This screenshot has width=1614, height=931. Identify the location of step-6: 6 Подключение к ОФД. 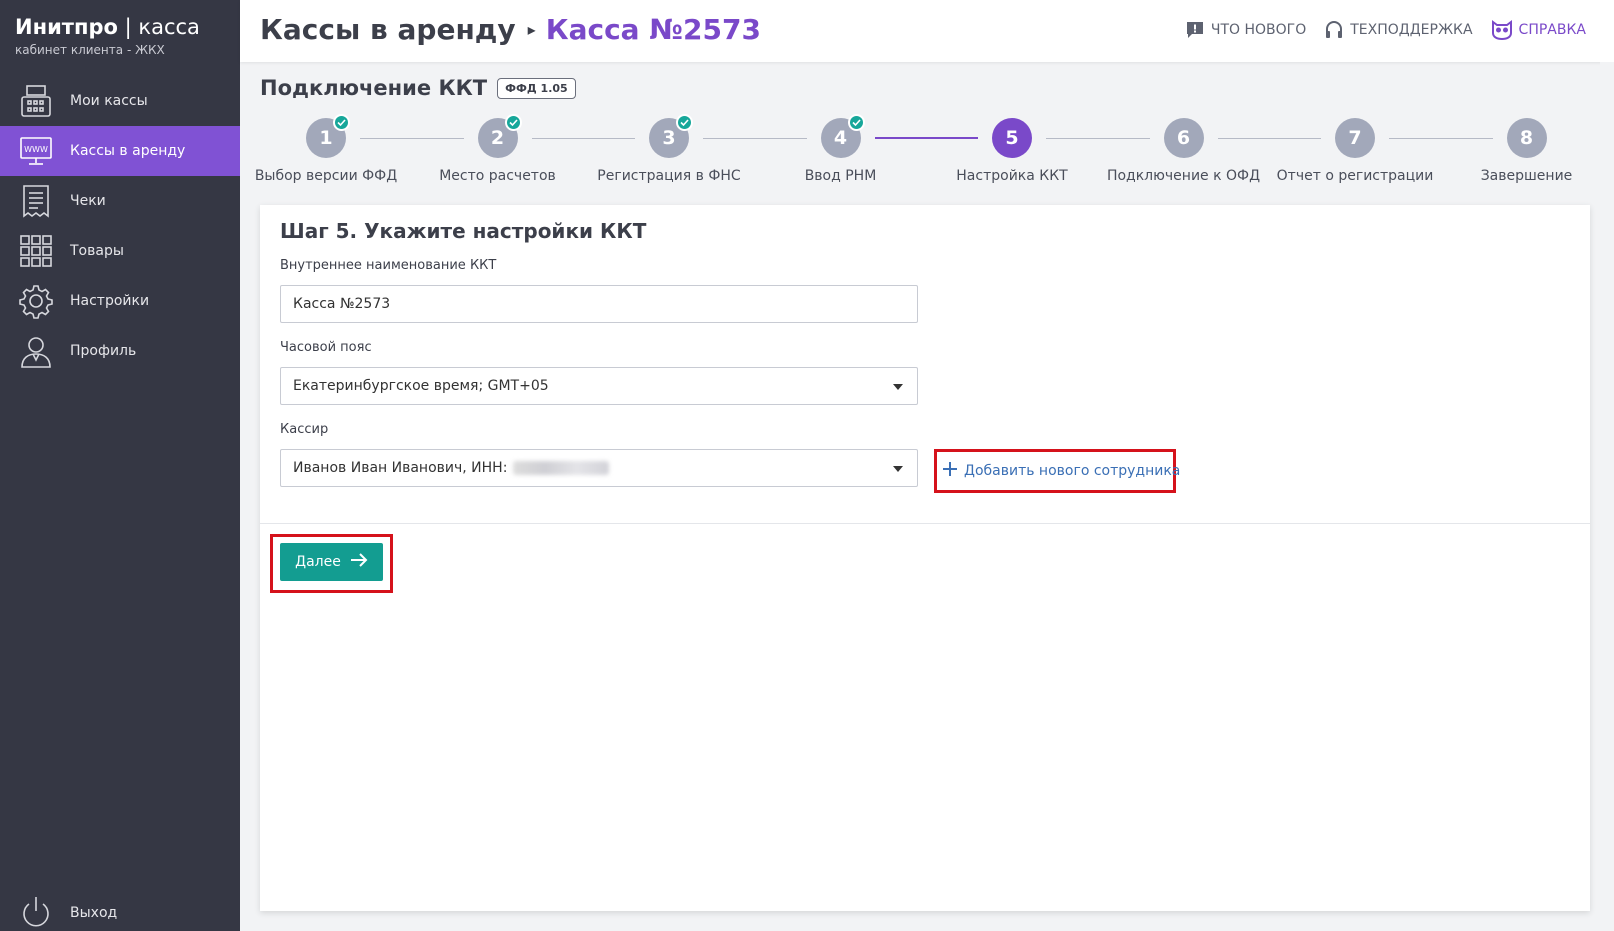
(1184, 151).